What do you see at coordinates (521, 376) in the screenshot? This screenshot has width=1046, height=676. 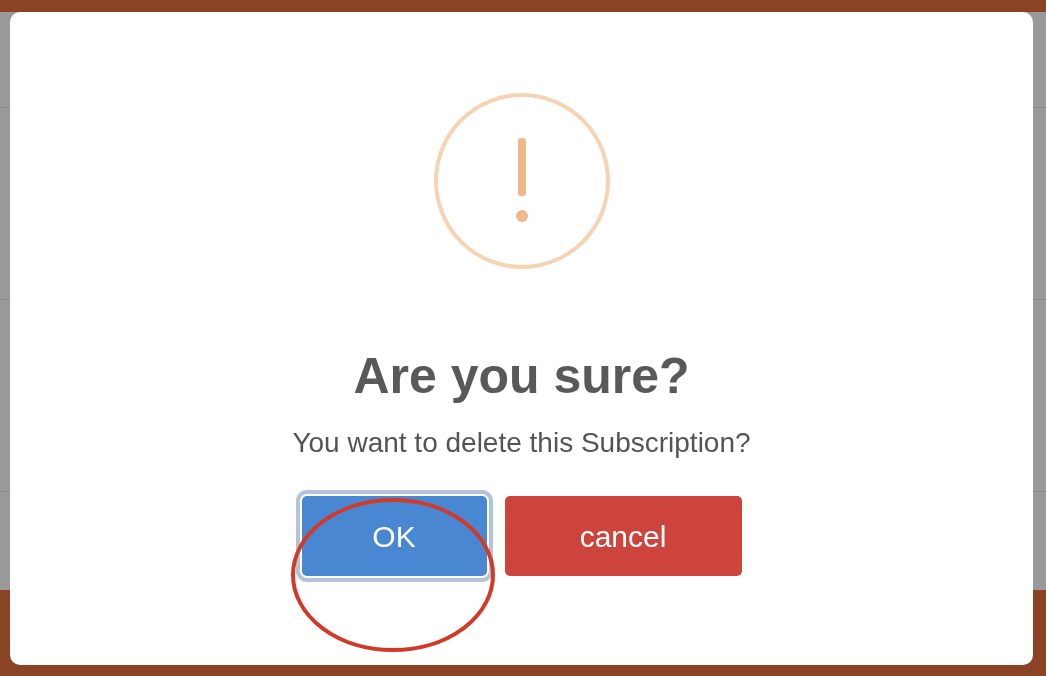 I see `dialog-title: Are you sure?` at bounding box center [521, 376].